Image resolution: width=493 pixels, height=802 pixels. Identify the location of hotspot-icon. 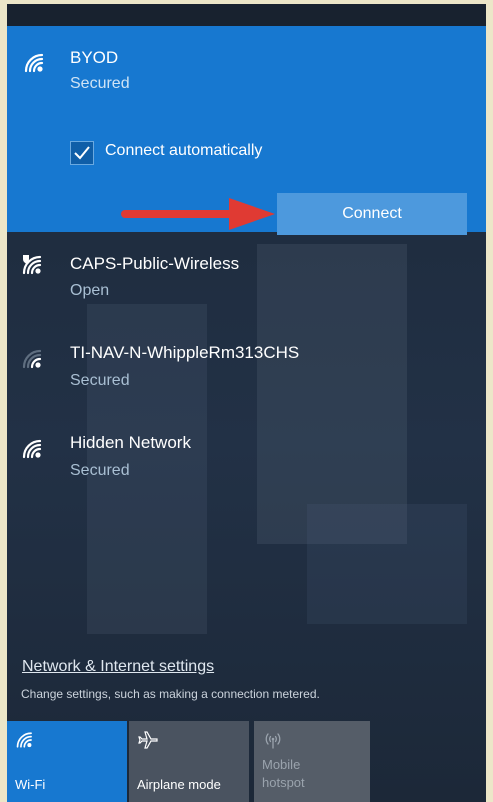
(273, 740).